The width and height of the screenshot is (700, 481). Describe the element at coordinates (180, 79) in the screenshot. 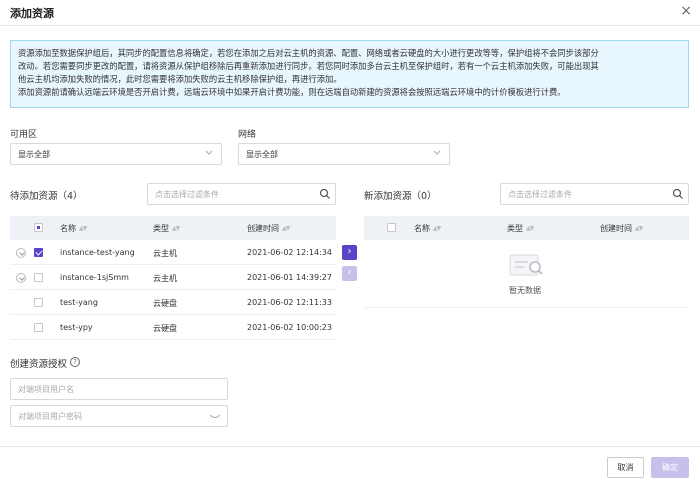

I see `notice-line: 他云主机均添加失败的情况，此时您需要将添加失败的云主机移除保护组，再进行添加。` at that location.